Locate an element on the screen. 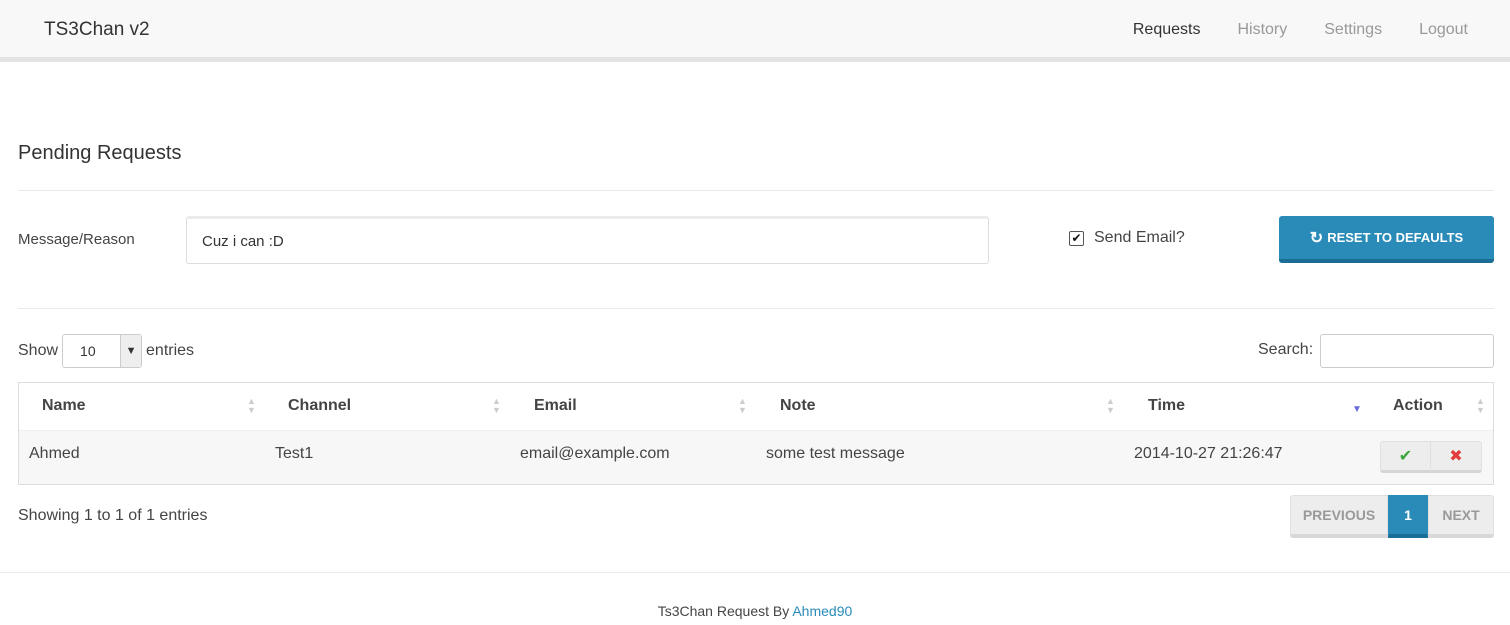 This screenshot has width=1510, height=625. send-email-label: Send Email? is located at coordinates (1139, 237).